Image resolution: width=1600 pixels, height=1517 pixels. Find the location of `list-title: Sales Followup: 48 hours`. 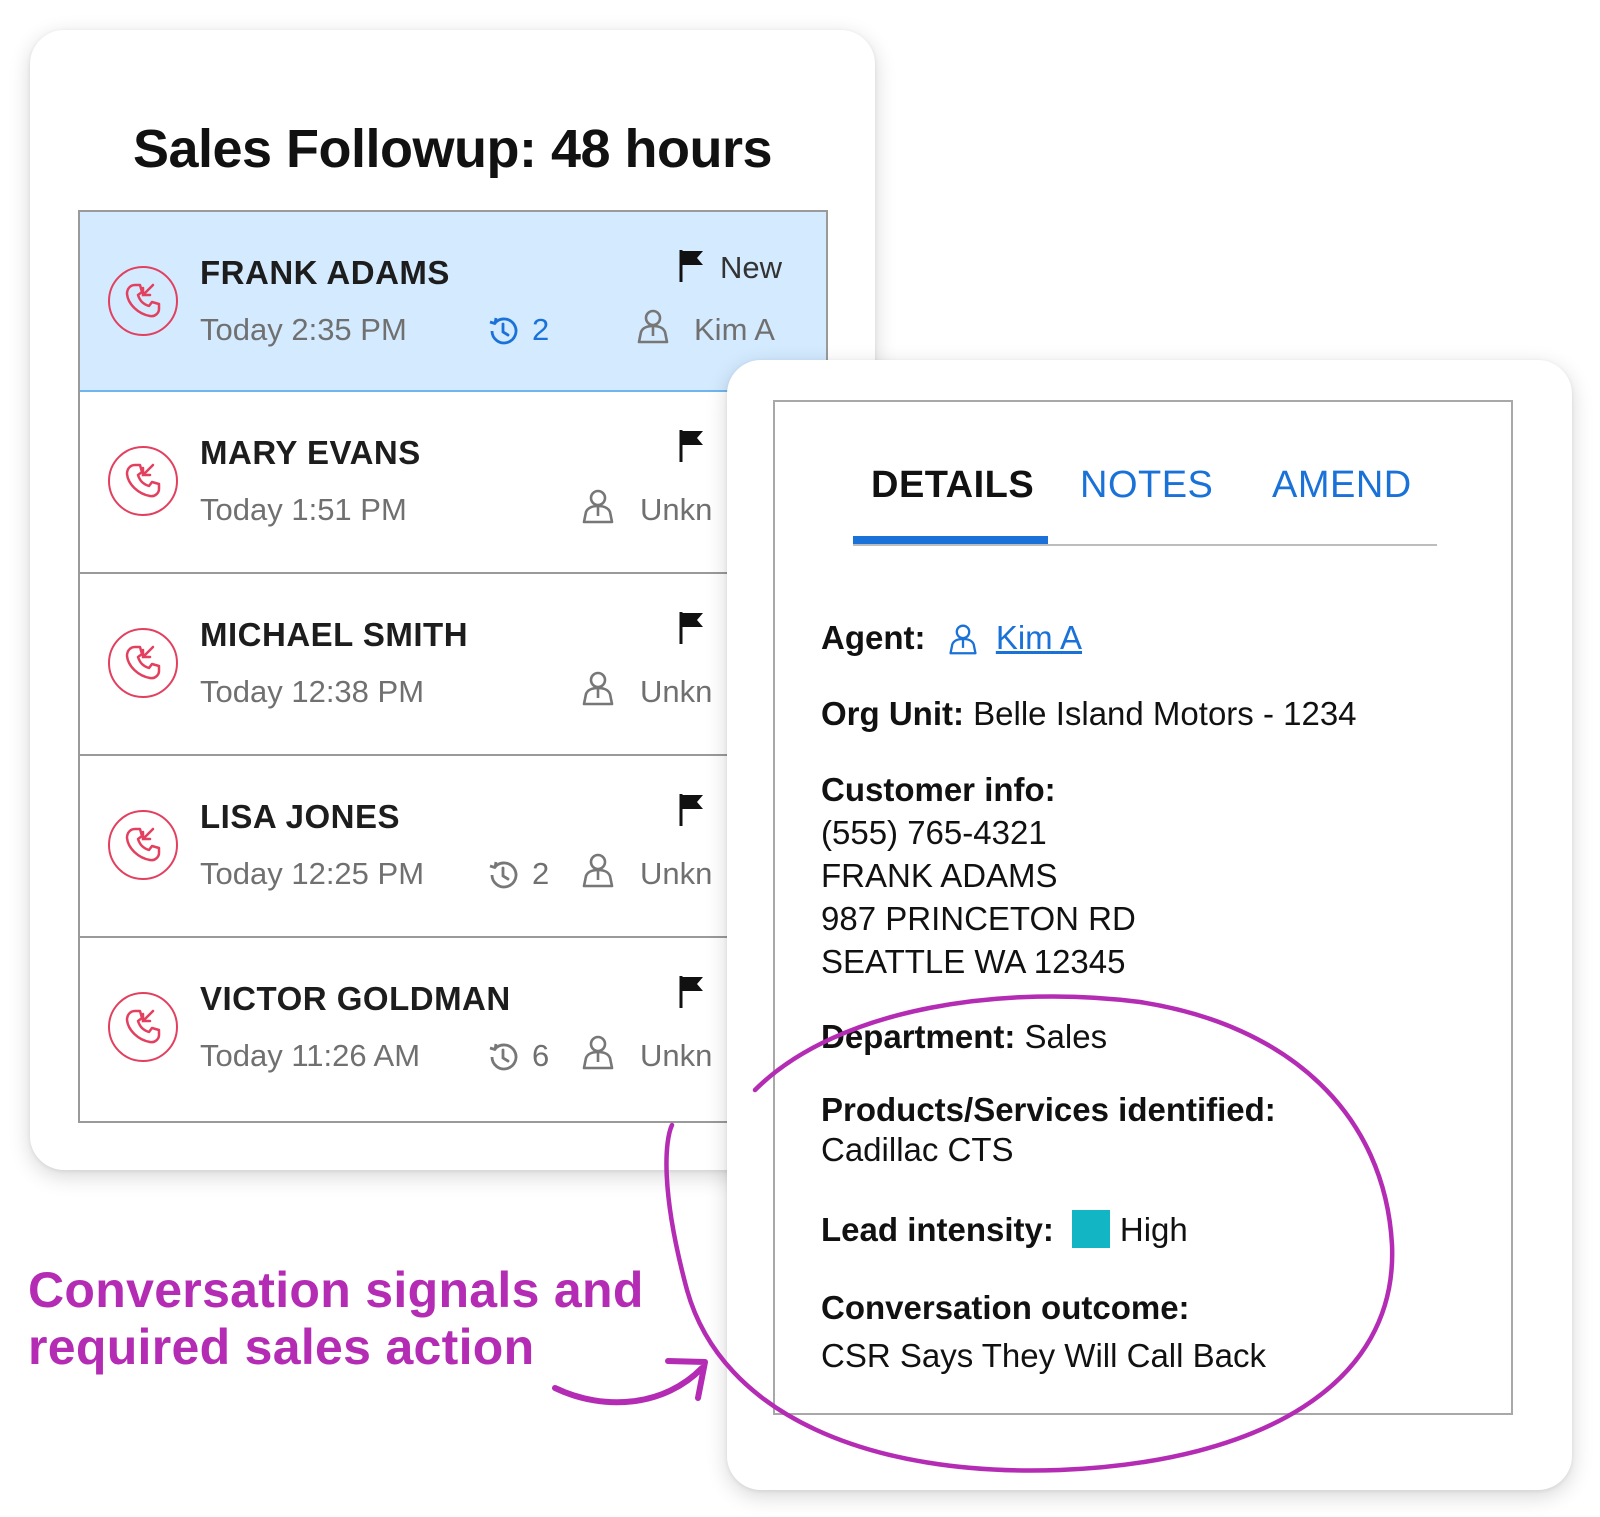

list-title: Sales Followup: 48 hours is located at coordinates (452, 149).